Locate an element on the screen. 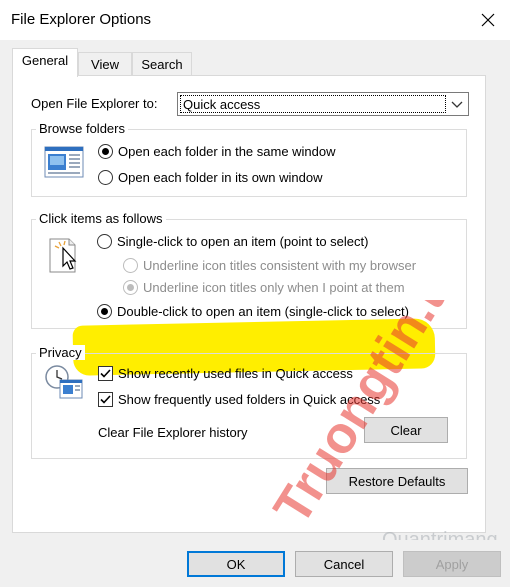 This screenshot has width=510, height=587. clear-history-button-label: Clear is located at coordinates (406, 430).